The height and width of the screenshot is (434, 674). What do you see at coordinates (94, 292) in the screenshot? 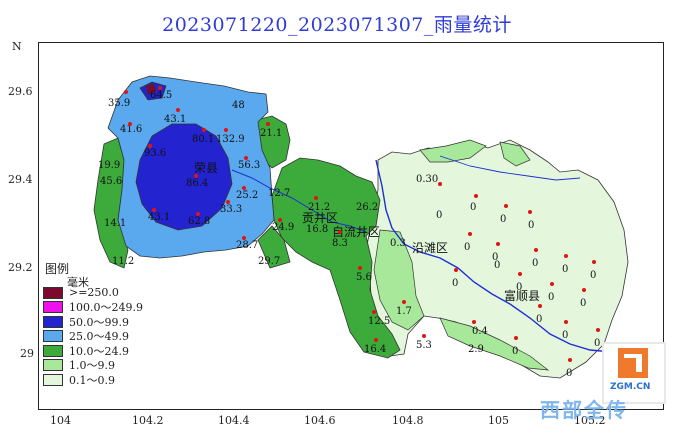
I see `legend-label: >=250.0` at bounding box center [94, 292].